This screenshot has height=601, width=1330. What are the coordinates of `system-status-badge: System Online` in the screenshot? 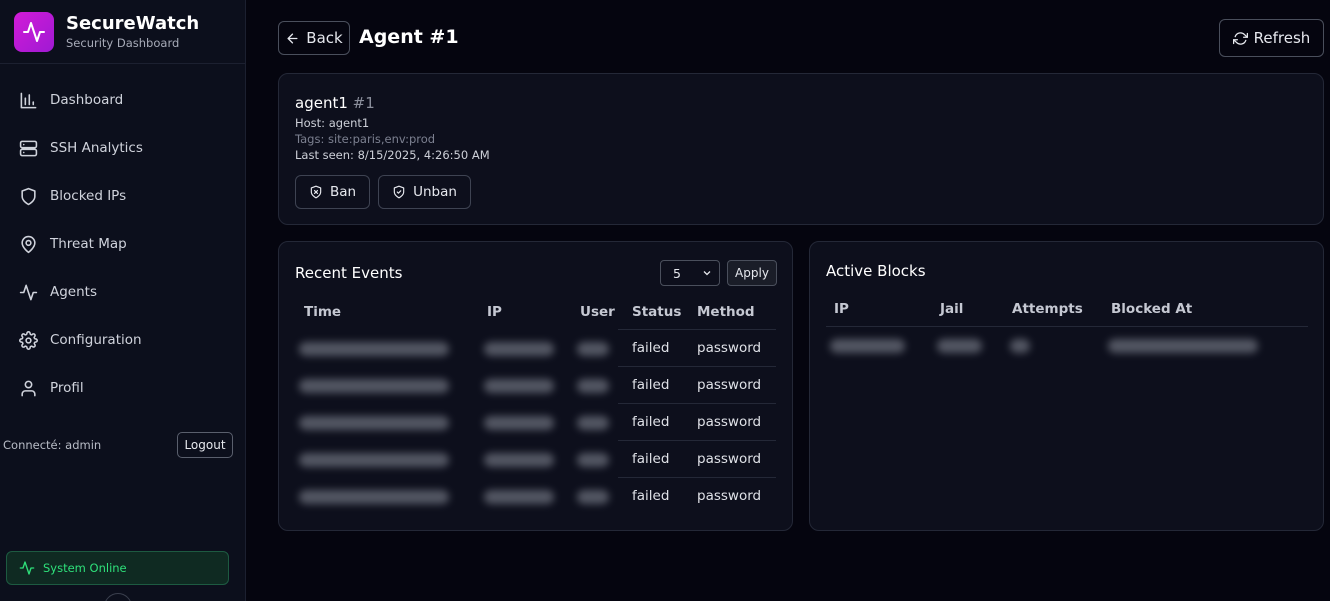 It's located at (117, 568).